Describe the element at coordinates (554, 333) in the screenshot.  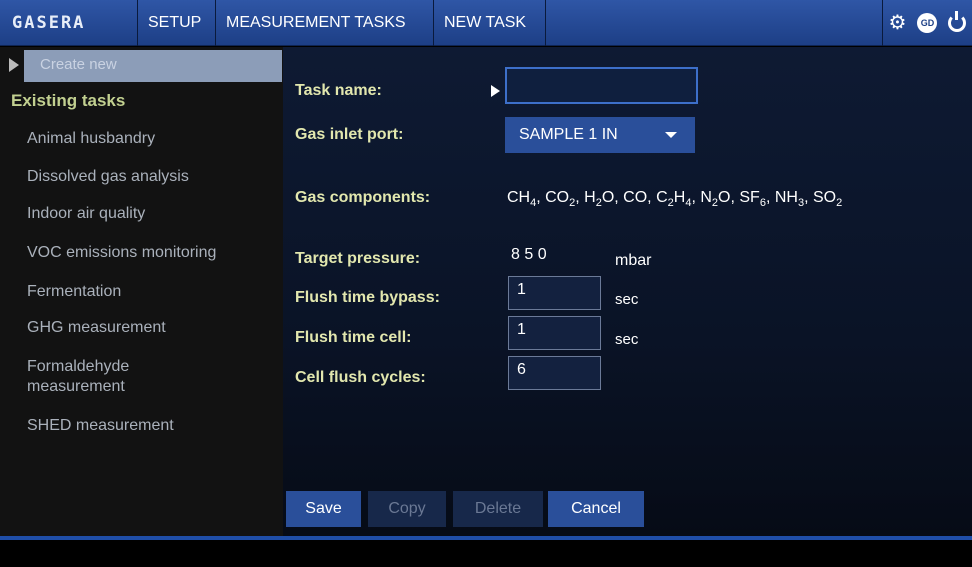
I see `flush-cell-input: 1` at that location.